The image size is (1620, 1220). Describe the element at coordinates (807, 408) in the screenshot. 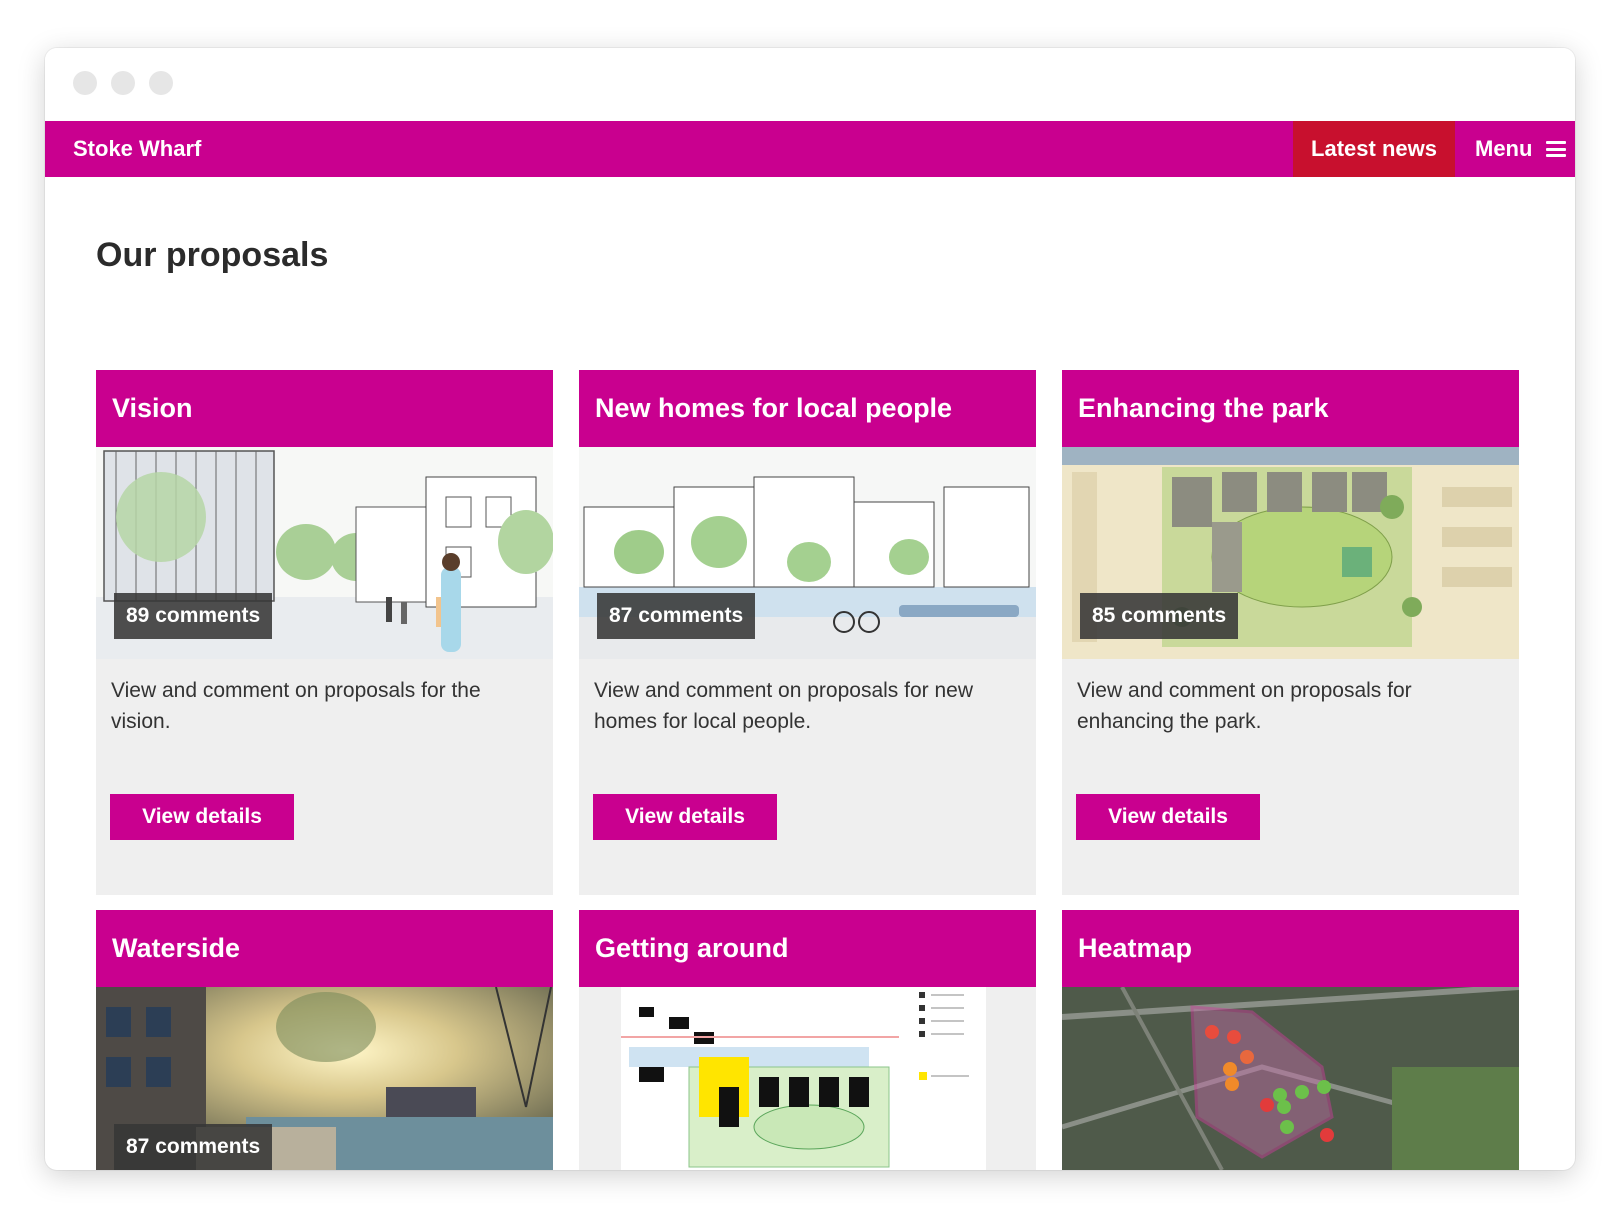

I see `card-title: New homes for local people` at that location.